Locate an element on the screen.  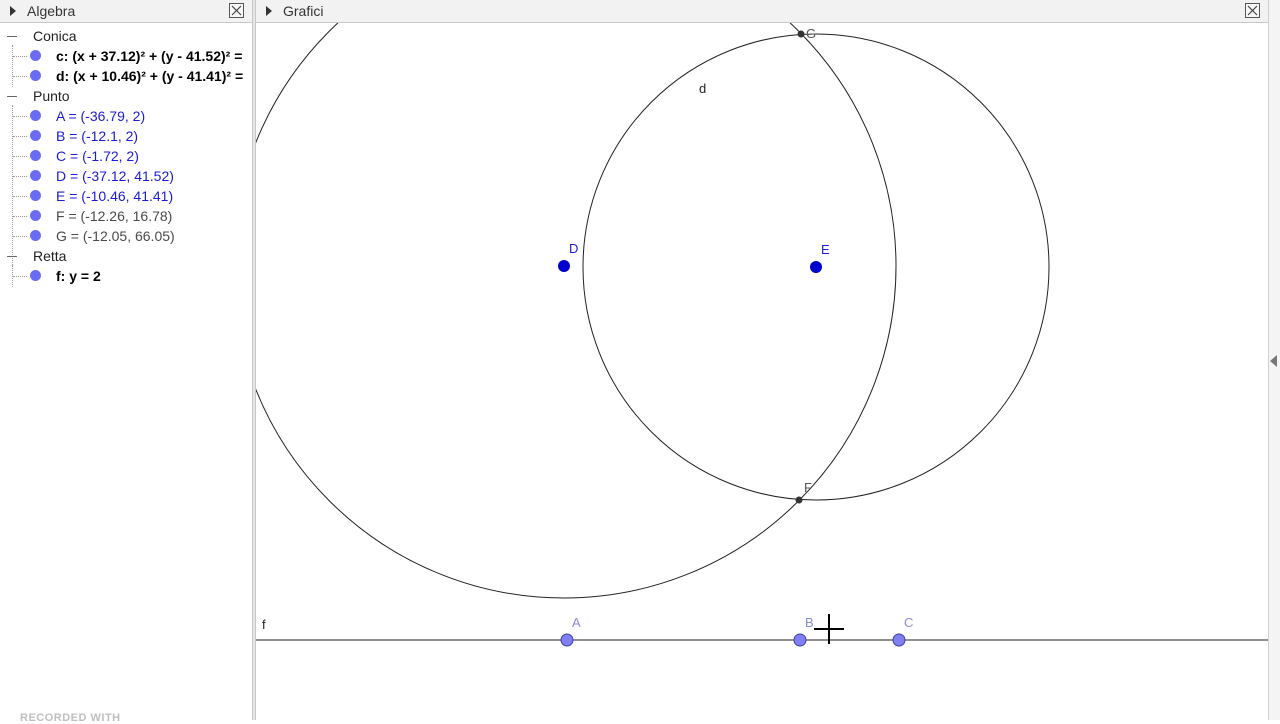
point-e is located at coordinates (816, 267).